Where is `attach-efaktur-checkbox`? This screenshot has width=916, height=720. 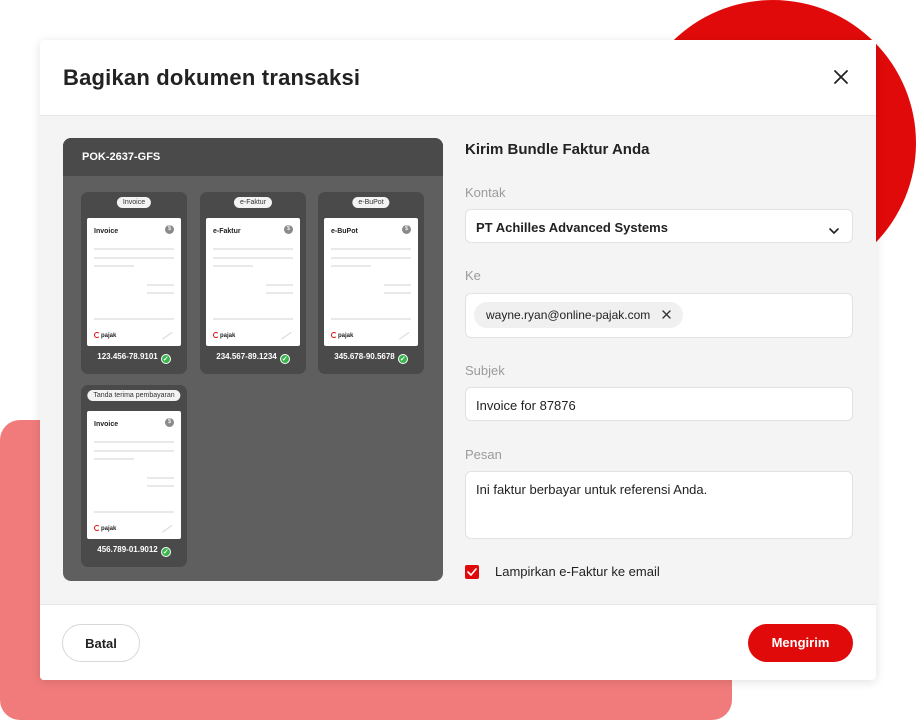
attach-efaktur-checkbox is located at coordinates (472, 571).